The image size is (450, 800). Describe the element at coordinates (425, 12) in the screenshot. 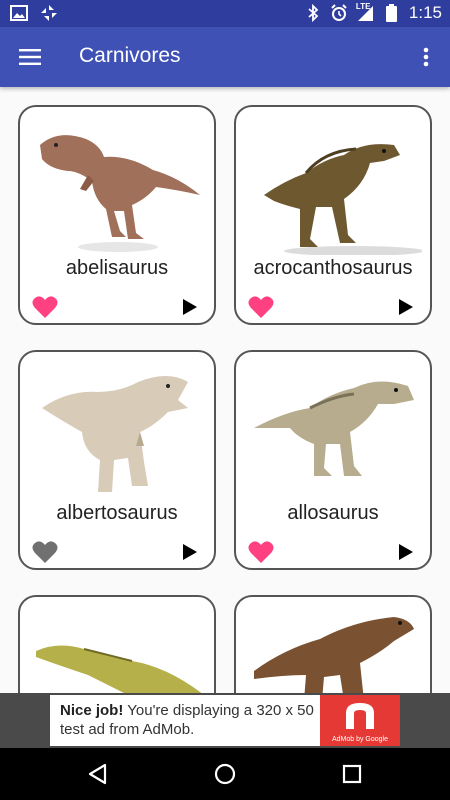

I see `clock-time: 1:15` at that location.